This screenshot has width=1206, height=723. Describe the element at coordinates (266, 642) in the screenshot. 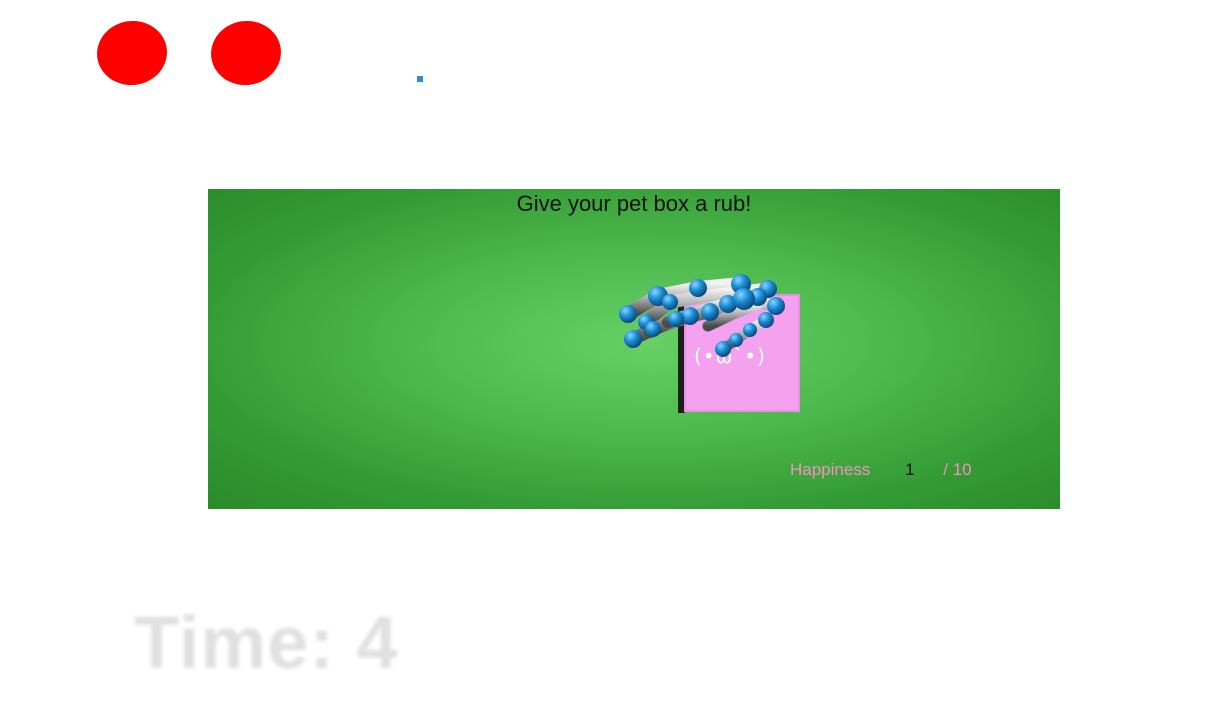

I see `timer-text: Time: 4` at that location.